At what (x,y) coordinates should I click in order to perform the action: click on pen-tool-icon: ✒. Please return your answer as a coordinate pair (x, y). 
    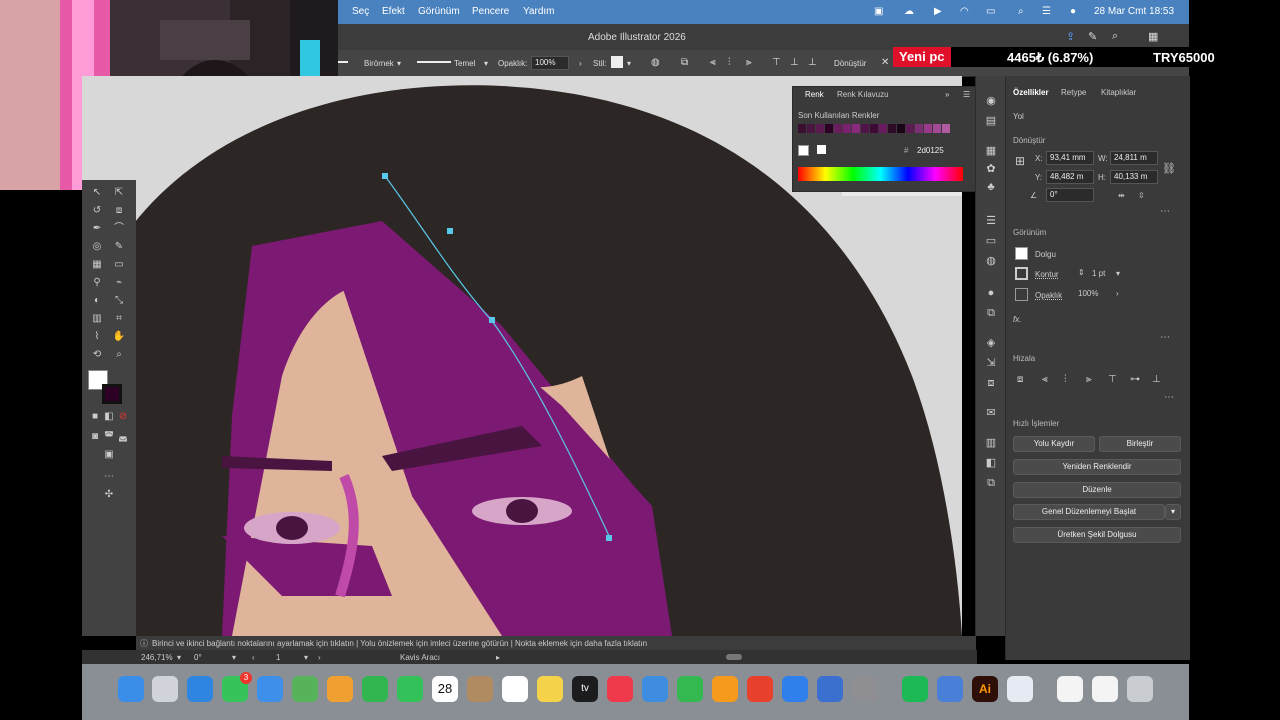
    Looking at the image, I should click on (97, 229).